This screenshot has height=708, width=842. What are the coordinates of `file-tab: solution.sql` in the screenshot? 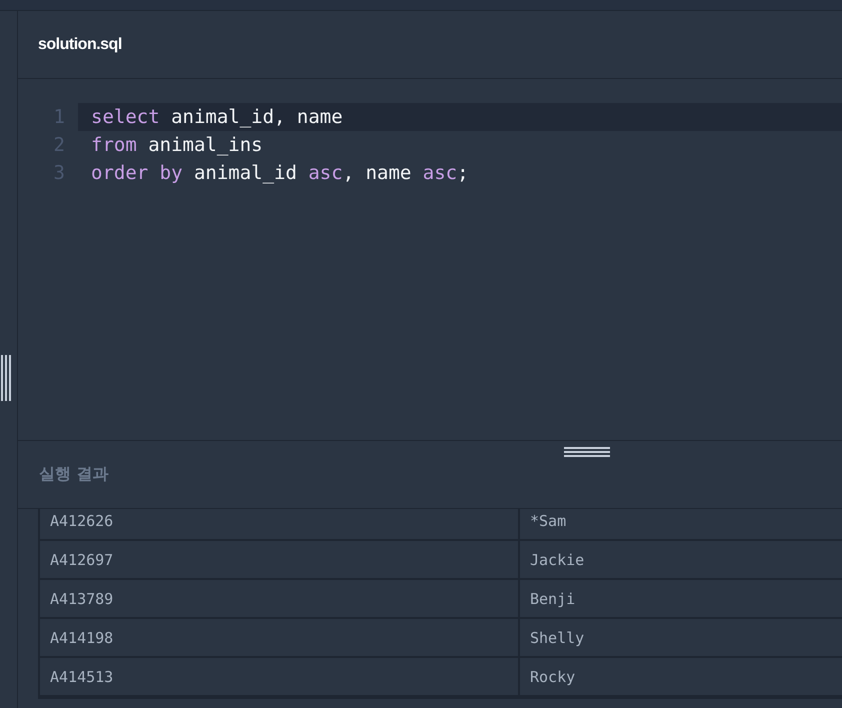 It's located at (80, 45).